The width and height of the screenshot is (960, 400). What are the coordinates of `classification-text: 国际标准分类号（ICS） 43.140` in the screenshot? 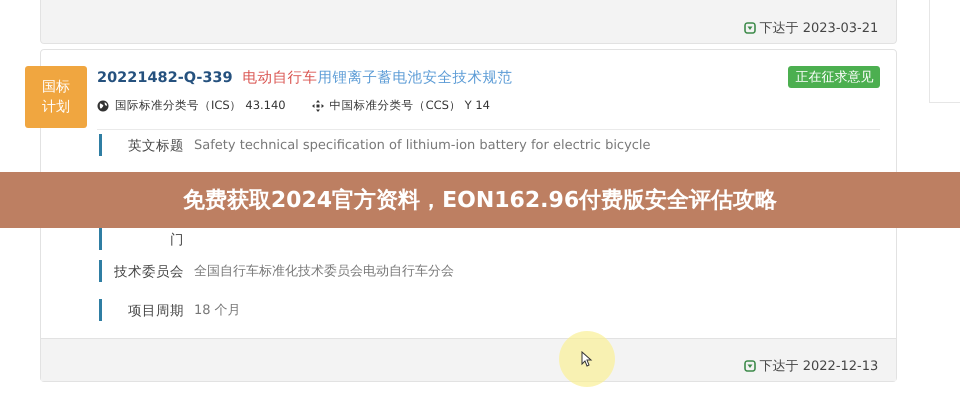 It's located at (200, 105).